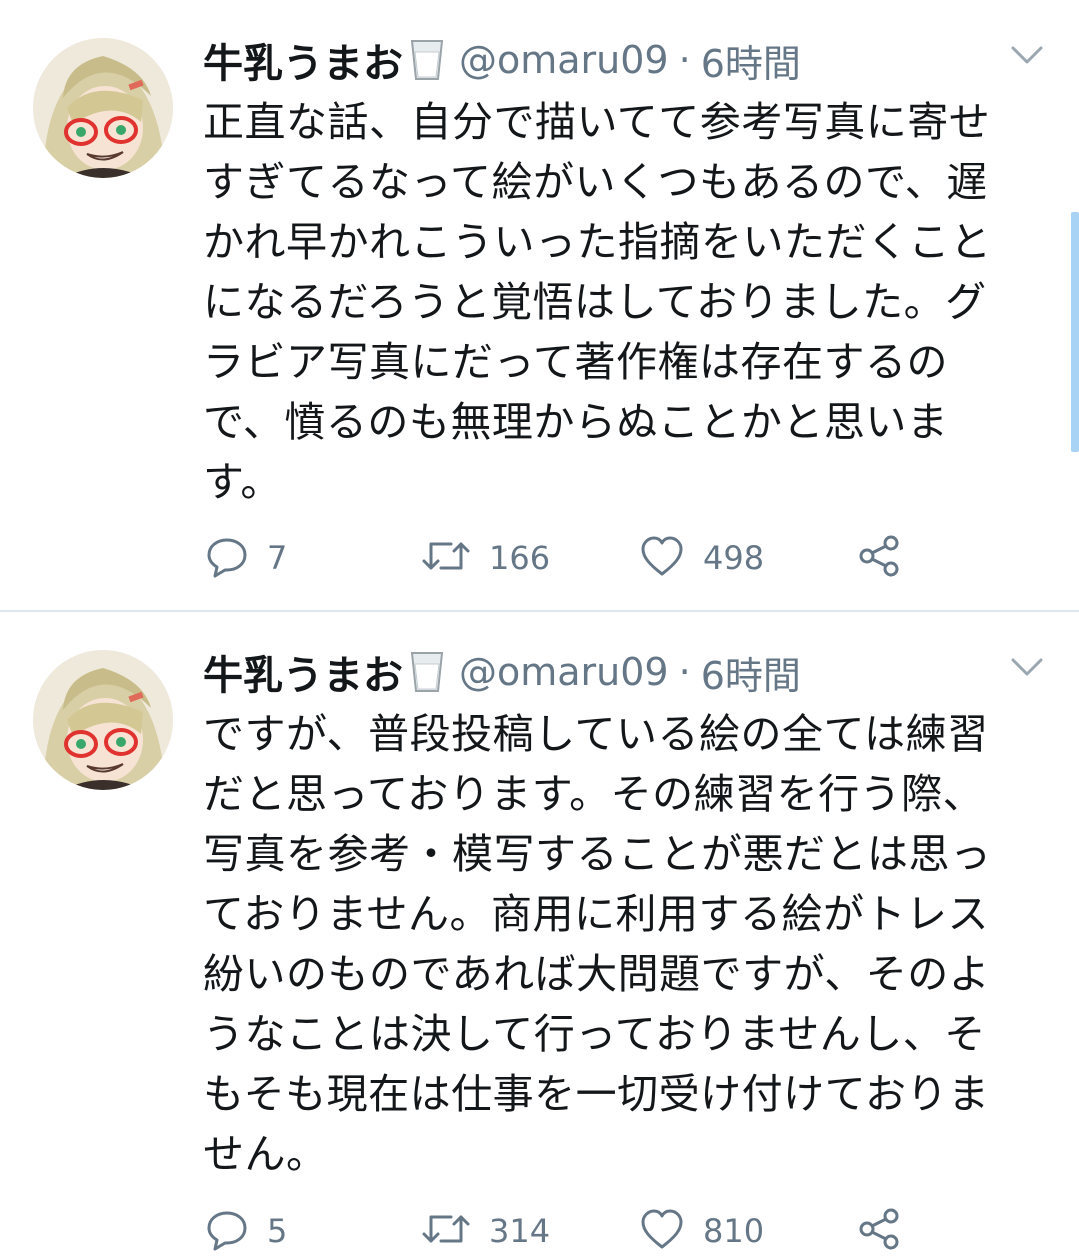 The image size is (1079, 1256). What do you see at coordinates (701, 1231) in the screenshot?
I see `like-button: 810` at bounding box center [701, 1231].